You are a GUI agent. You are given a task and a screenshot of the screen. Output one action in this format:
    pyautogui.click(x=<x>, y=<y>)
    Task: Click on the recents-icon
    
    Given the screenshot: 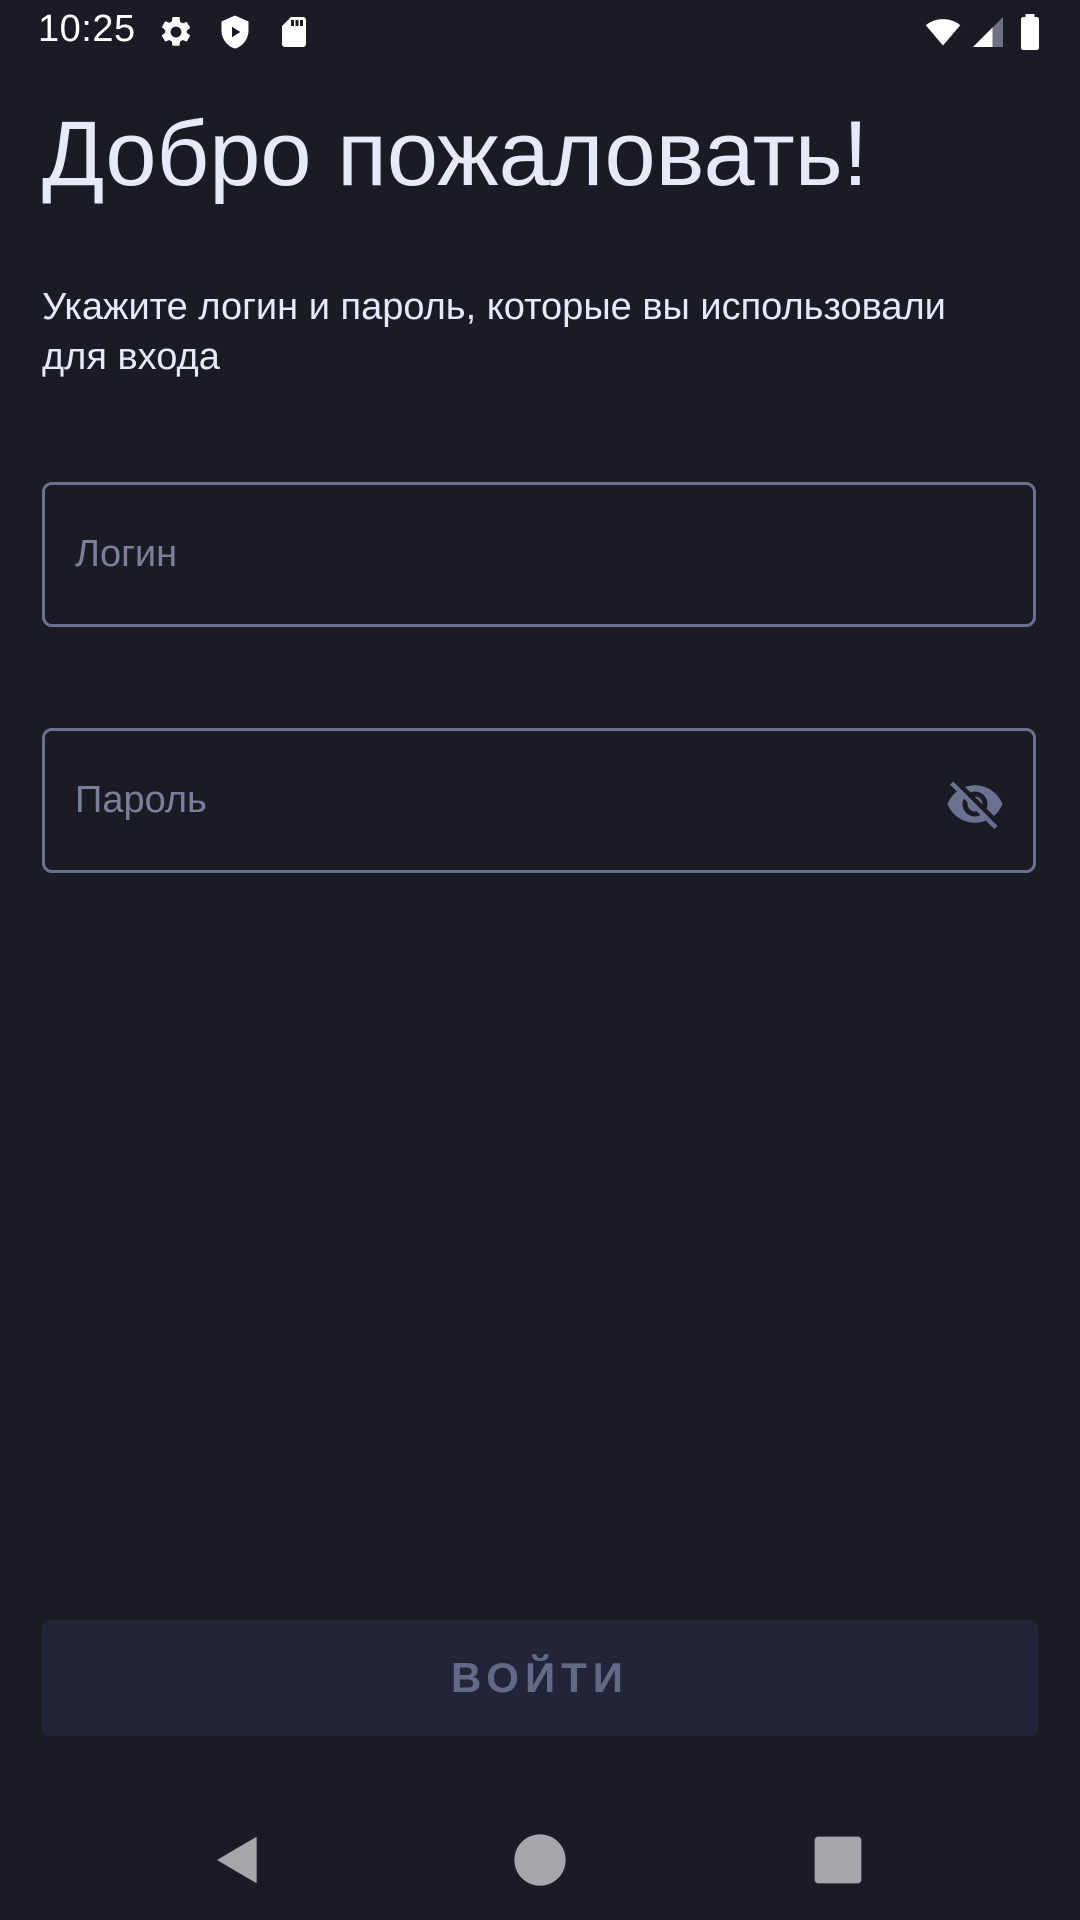 What is the action you would take?
    pyautogui.click(x=838, y=1860)
    